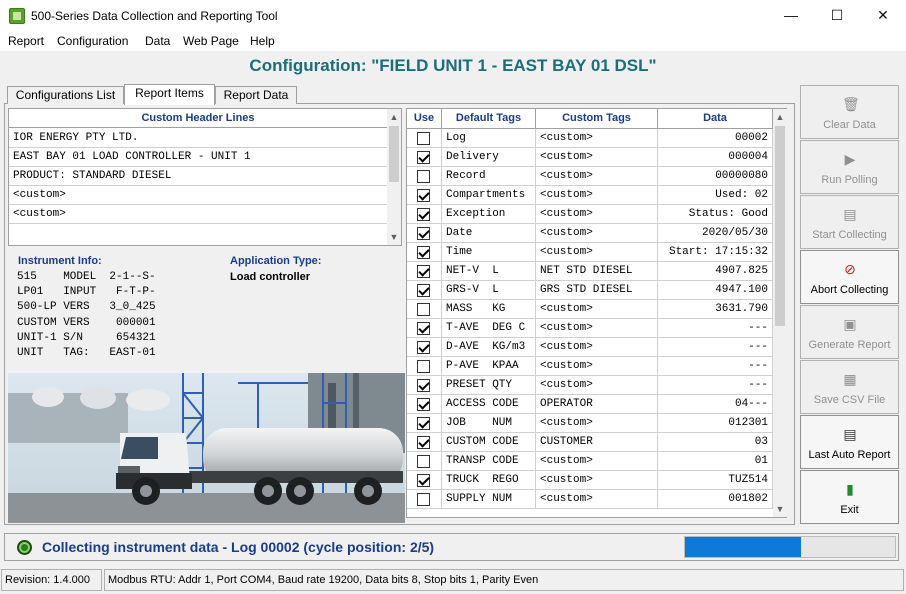 This screenshot has height=594, width=906. Describe the element at coordinates (849, 497) in the screenshot. I see `exit-button: ▮ Exit` at that location.